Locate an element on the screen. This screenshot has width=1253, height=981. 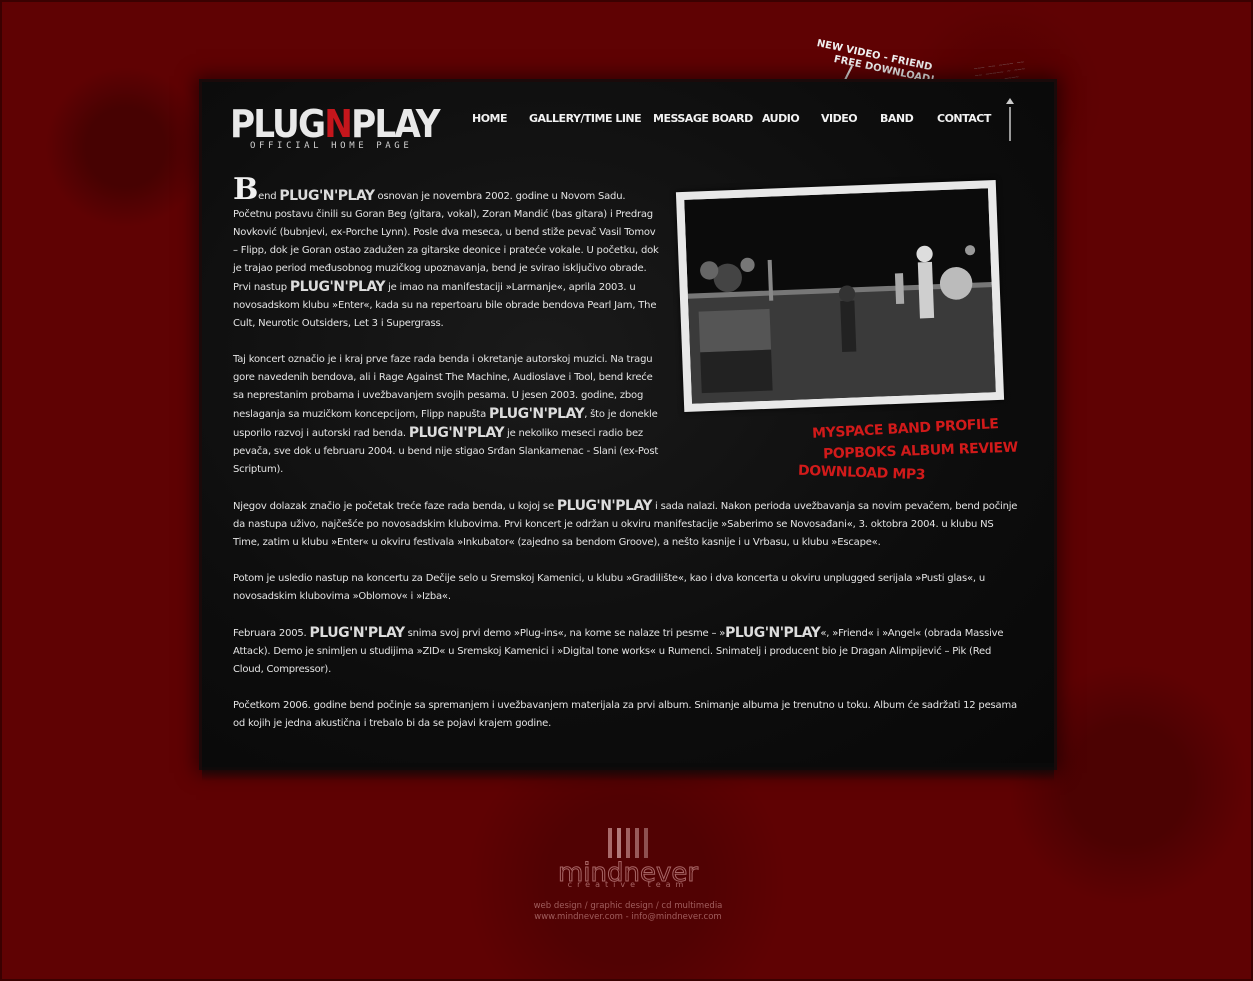
logo-text-accent: N is located at coordinates (338, 124).